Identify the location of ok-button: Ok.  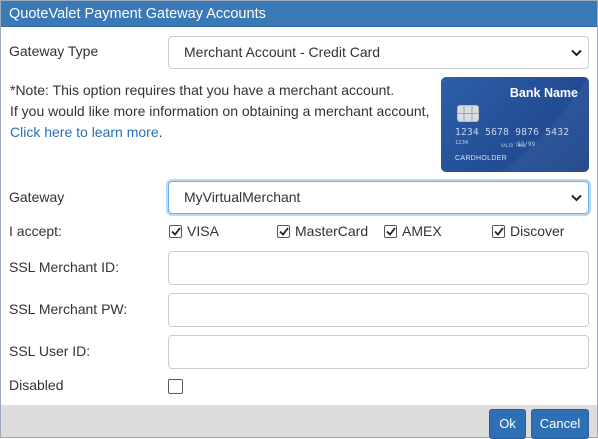
(507, 424).